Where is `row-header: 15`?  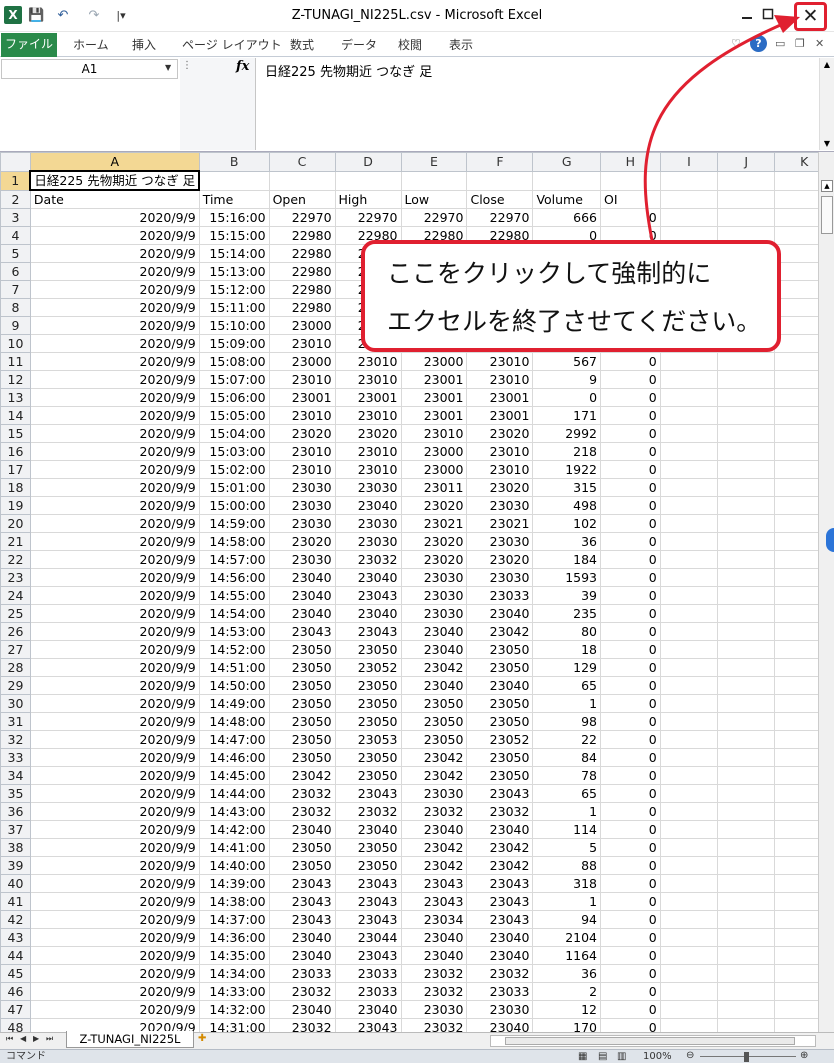
row-header: 15 is located at coordinates (15, 433).